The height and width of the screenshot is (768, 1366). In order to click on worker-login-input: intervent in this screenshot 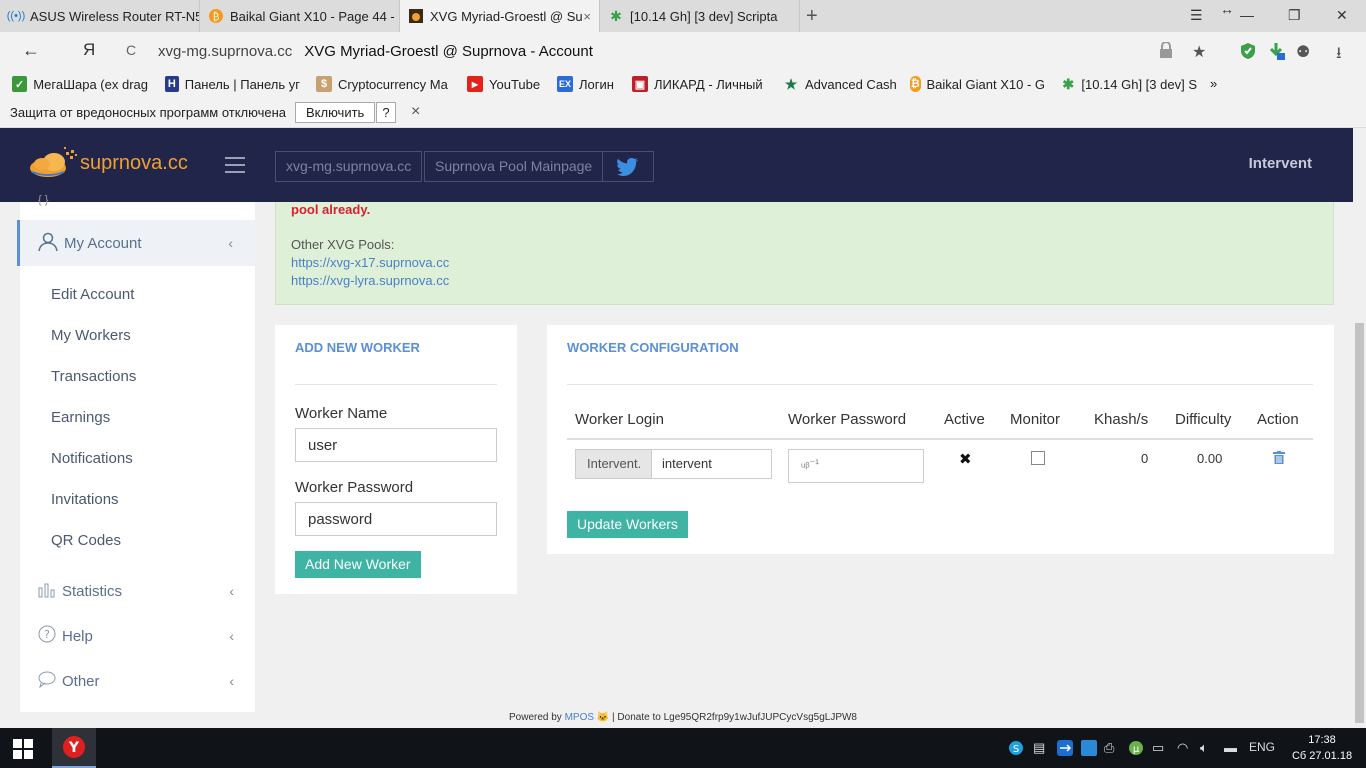, I will do `click(711, 464)`.